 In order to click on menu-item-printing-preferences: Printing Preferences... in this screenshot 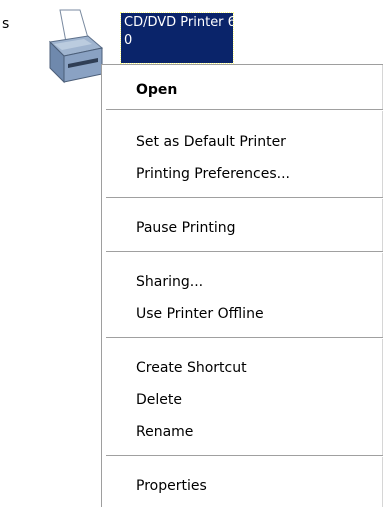, I will do `click(213, 174)`.